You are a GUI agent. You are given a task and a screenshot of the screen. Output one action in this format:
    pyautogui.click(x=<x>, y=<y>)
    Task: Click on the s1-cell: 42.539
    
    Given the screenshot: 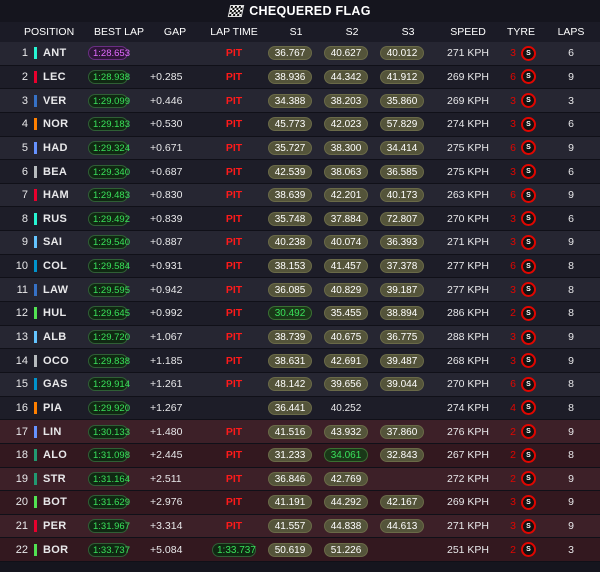 What is the action you would take?
    pyautogui.click(x=296, y=171)
    